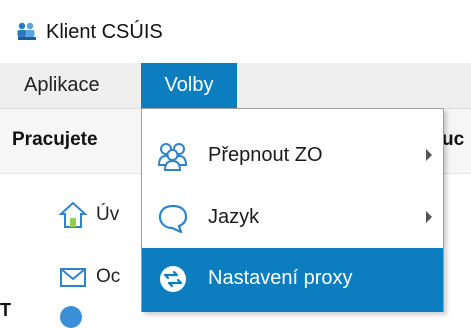 This screenshot has height=328, width=471. Describe the element at coordinates (71, 317) in the screenshot. I see `partial-icon` at that location.